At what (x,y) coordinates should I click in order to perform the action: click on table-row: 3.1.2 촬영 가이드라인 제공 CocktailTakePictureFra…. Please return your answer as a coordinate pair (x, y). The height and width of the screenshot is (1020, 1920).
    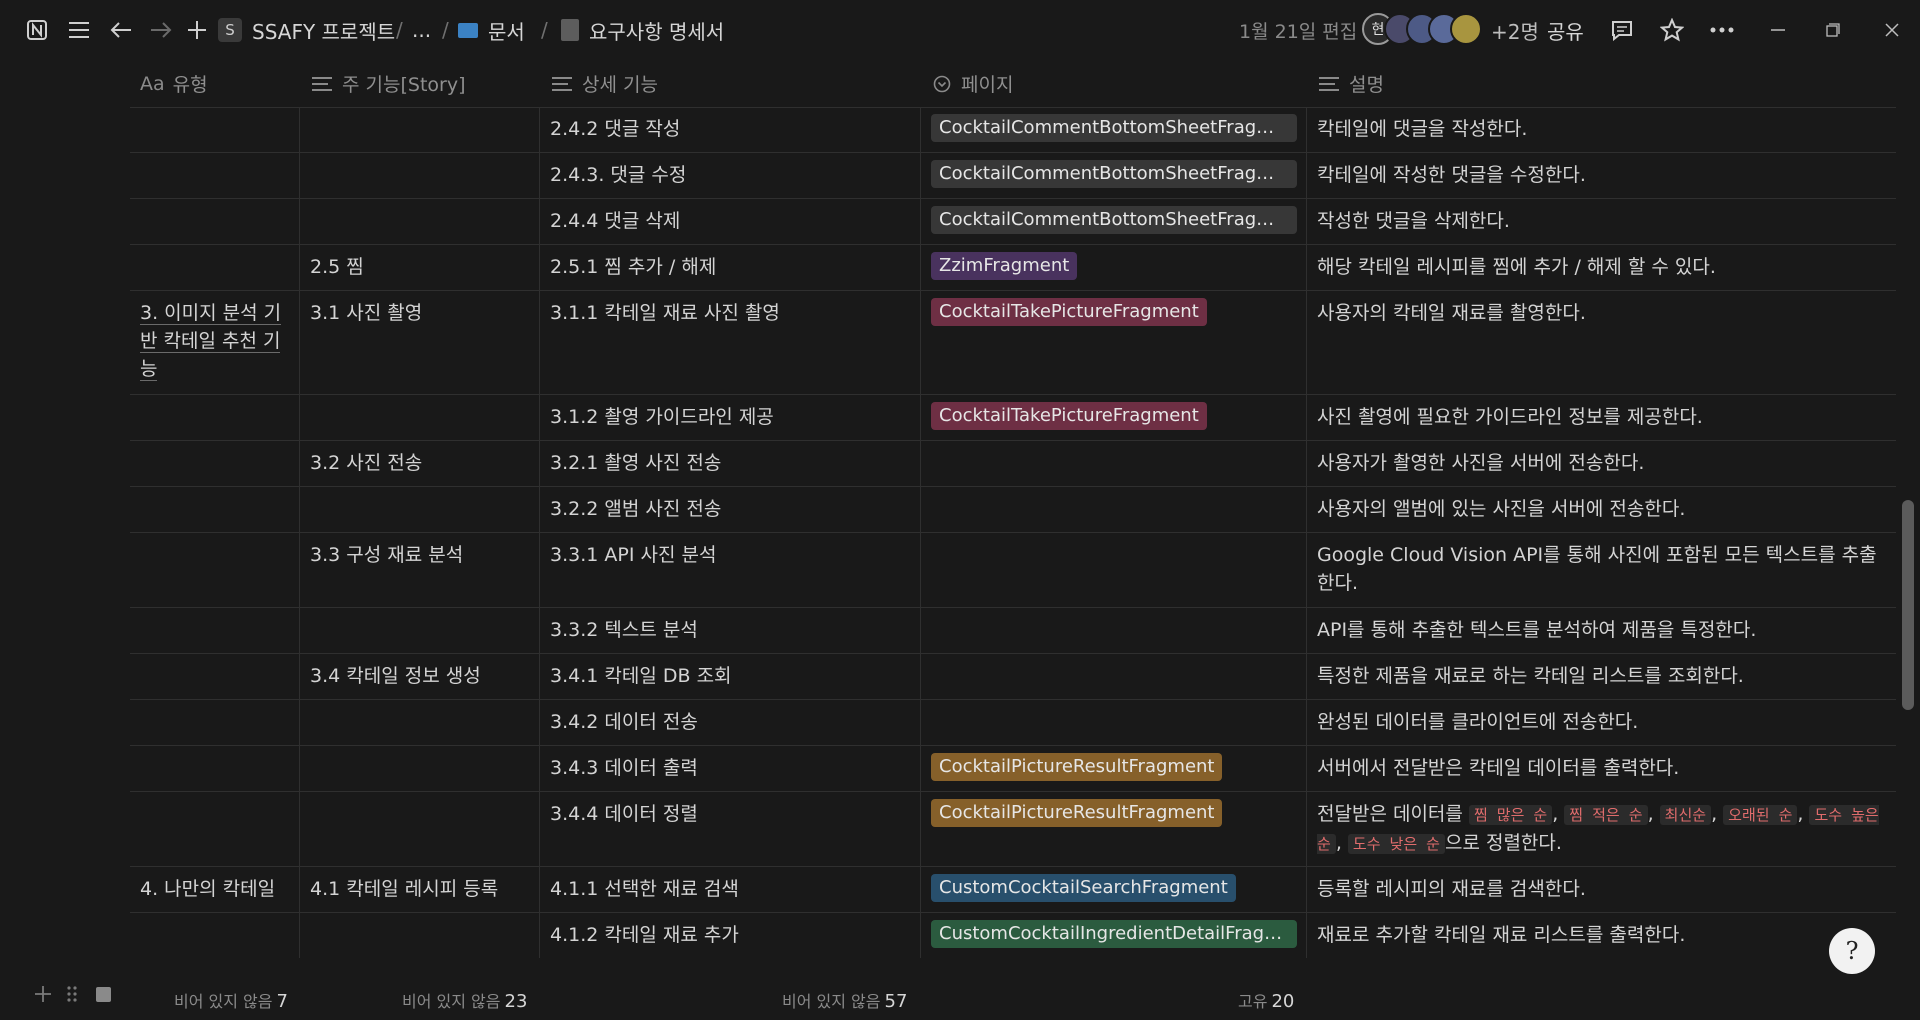
    Looking at the image, I should click on (1013, 418).